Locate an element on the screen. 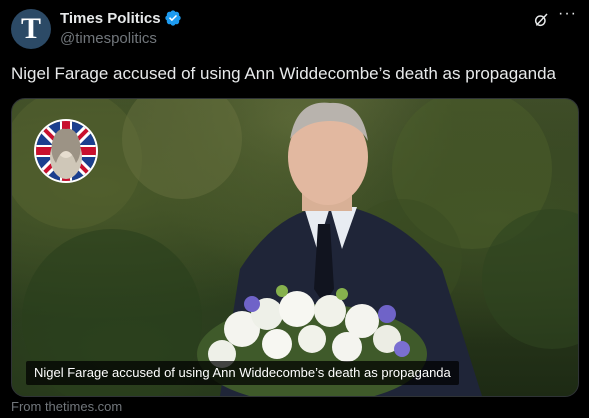 This screenshot has height=418, width=589. avatar-letter: T is located at coordinates (30, 28).